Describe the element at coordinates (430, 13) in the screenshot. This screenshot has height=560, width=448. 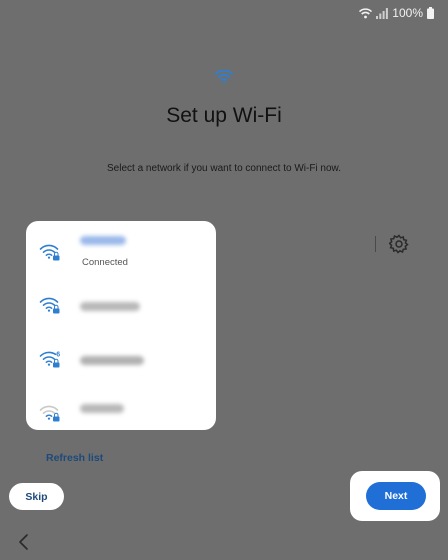
I see `battery-icon` at that location.